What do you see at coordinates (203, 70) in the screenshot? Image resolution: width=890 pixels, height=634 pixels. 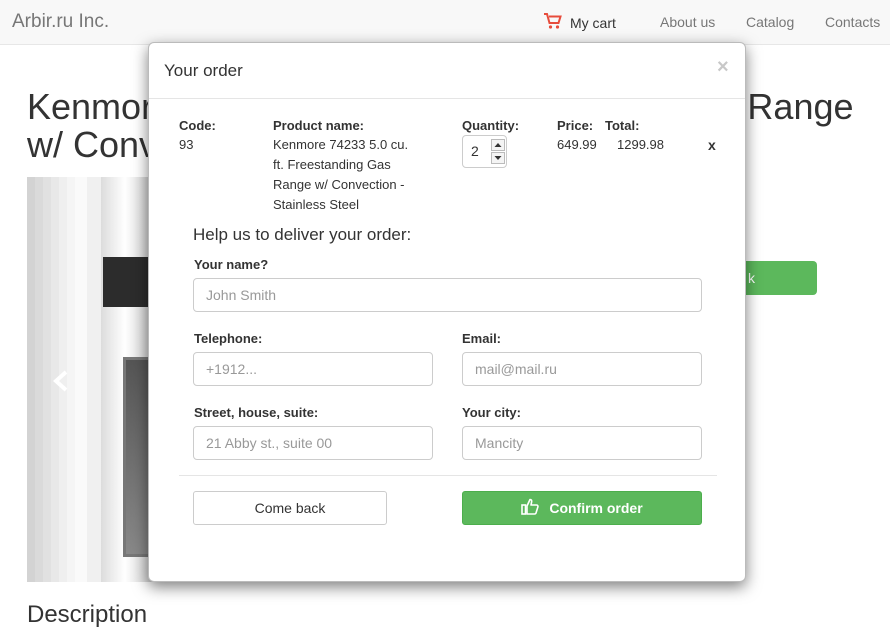 I see `modal-title: Your order` at bounding box center [203, 70].